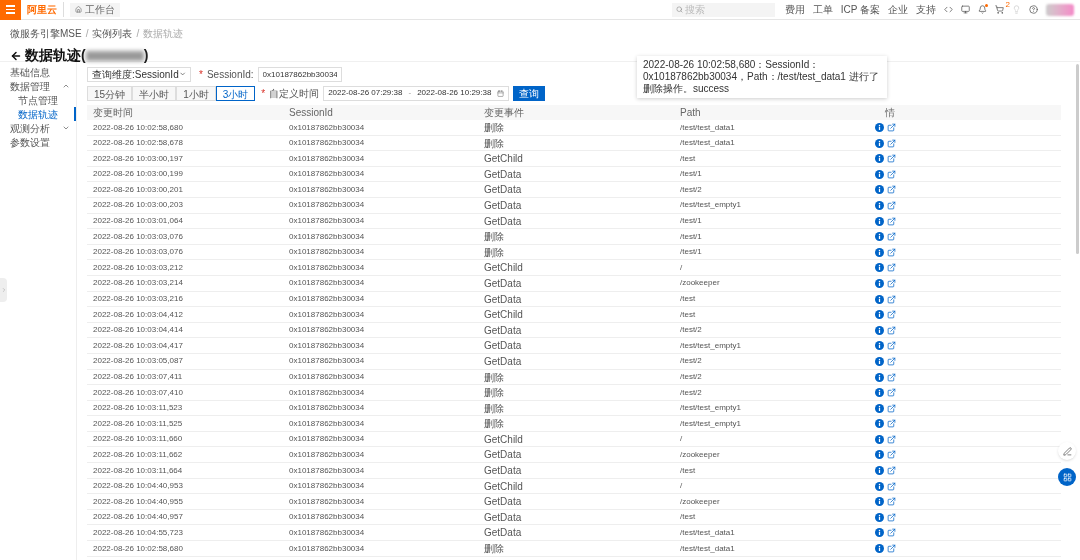 The image size is (1080, 560). I want to click on breadcrumb: 微服务引擎MSE, so click(46, 33).